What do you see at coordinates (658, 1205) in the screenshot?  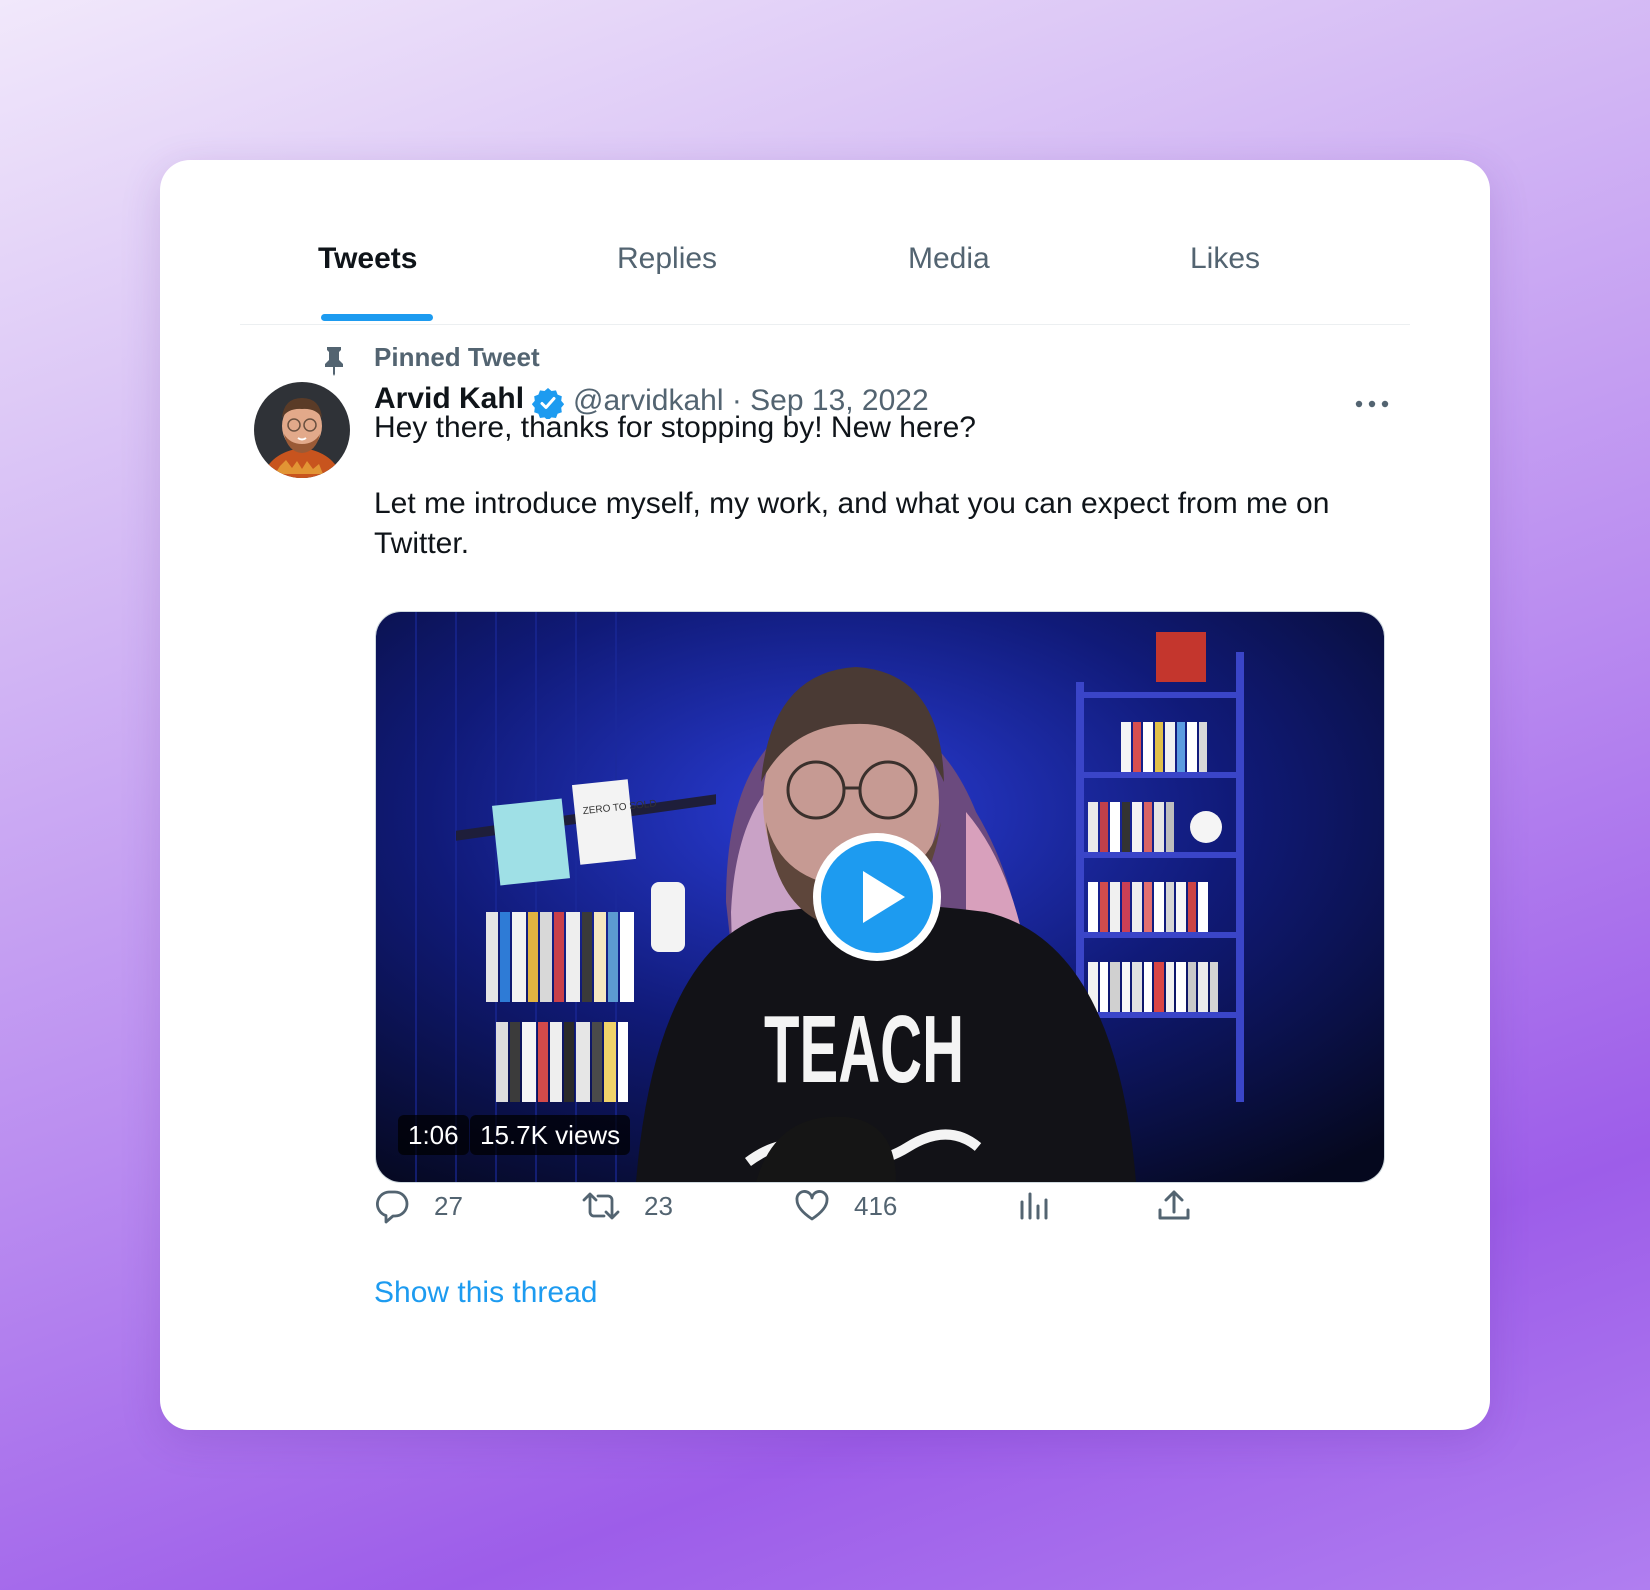 I see `retweet-count: 23` at bounding box center [658, 1205].